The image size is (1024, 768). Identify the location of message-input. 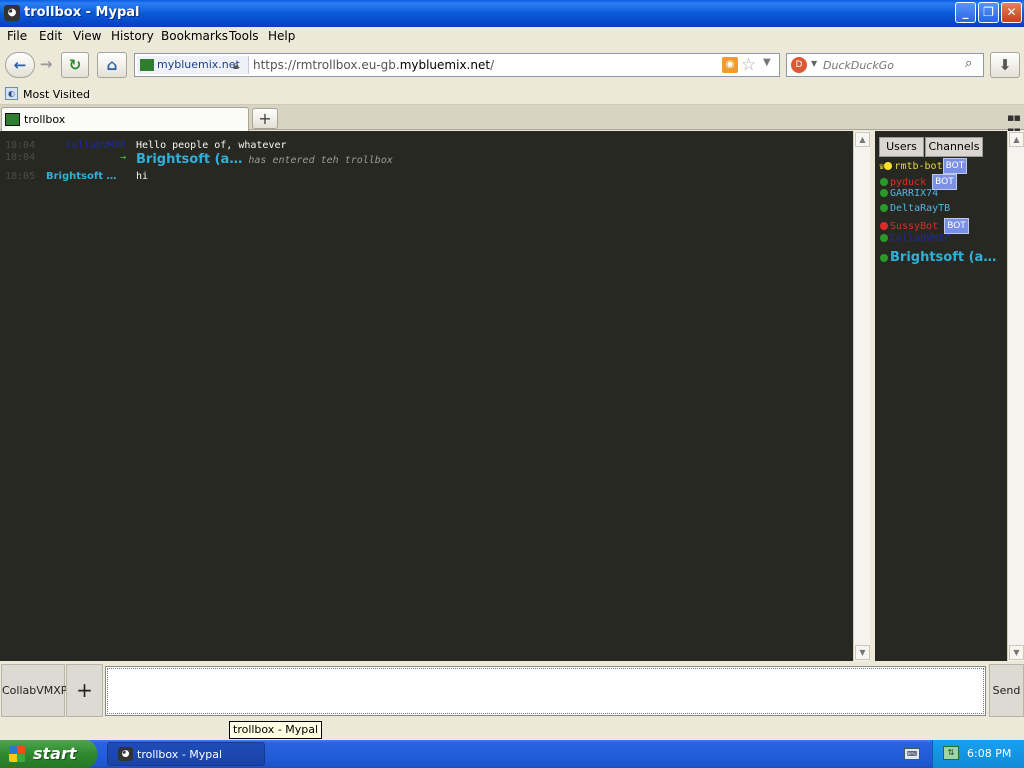
(545, 691).